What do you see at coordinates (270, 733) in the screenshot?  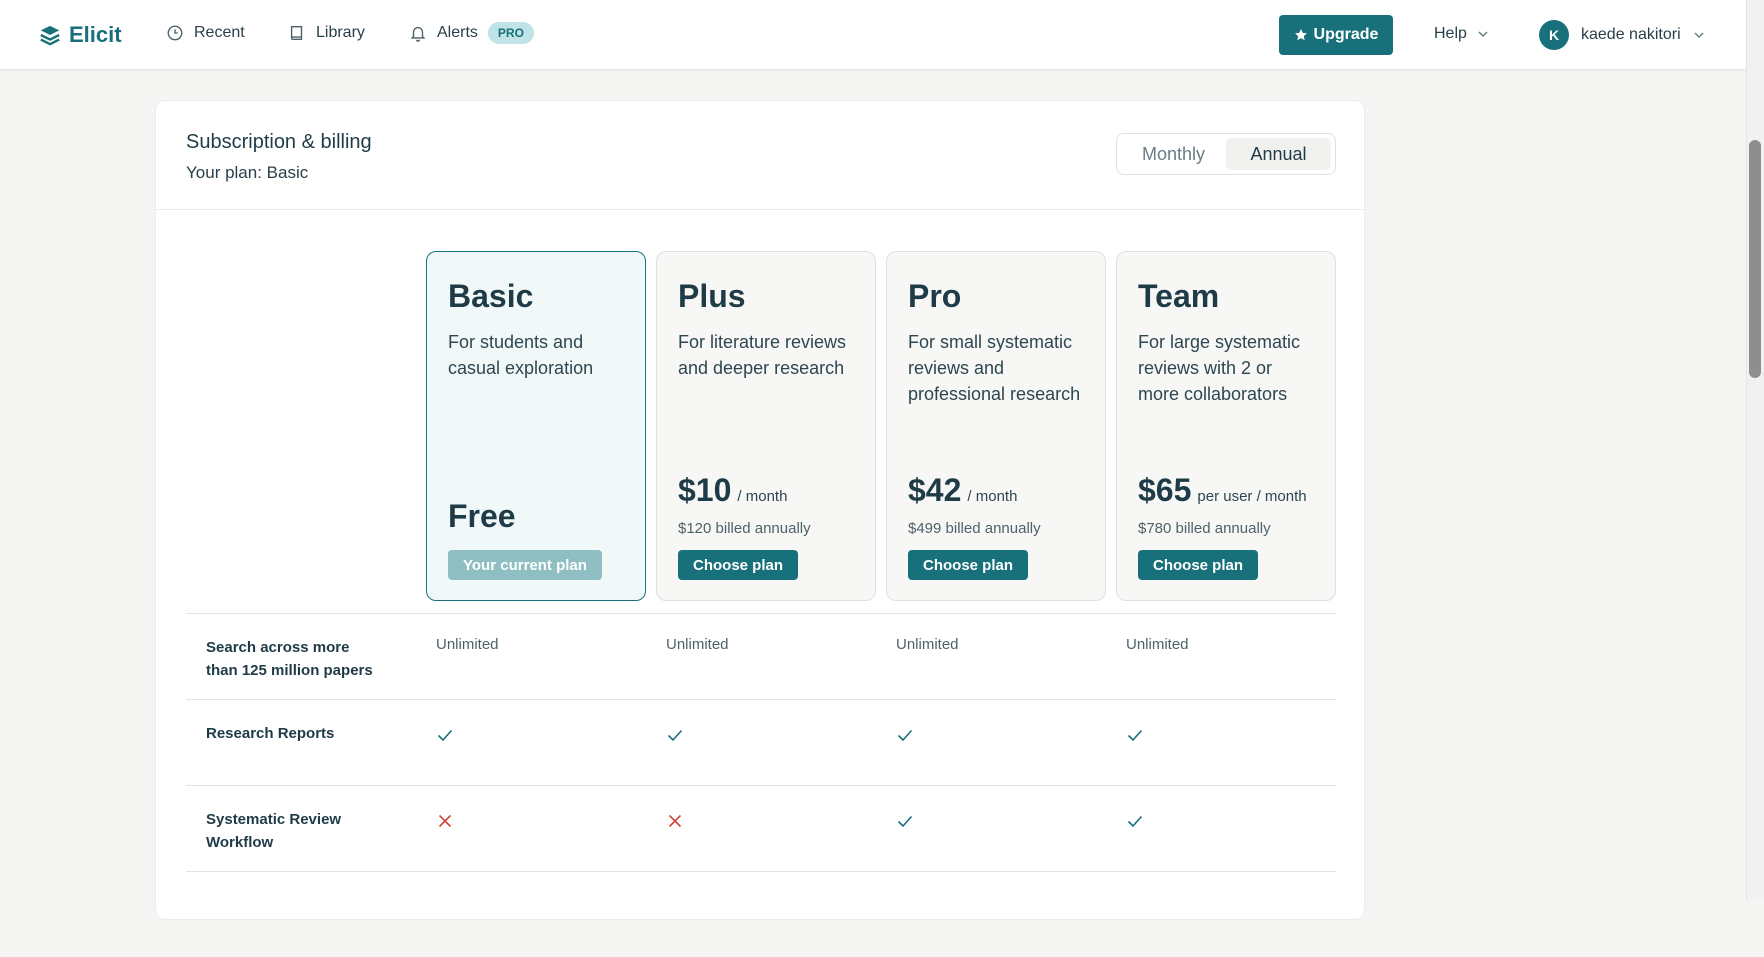 I see `feature-label: Research Reports` at bounding box center [270, 733].